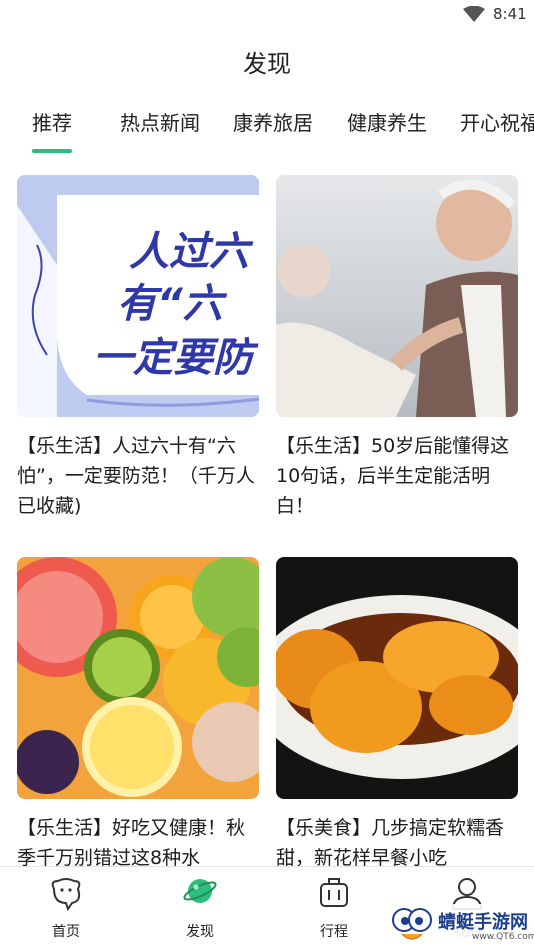 The height and width of the screenshot is (949, 534). What do you see at coordinates (200, 891) in the screenshot?
I see `planet-icon` at bounding box center [200, 891].